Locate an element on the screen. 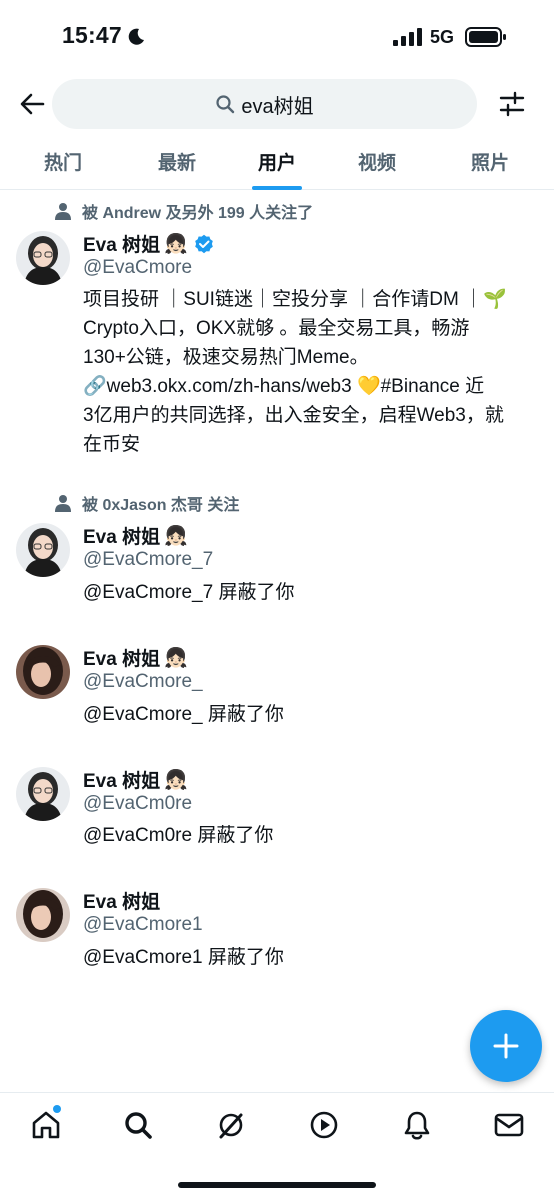  social-context: 被 0xJason 杰哥 关注 is located at coordinates (146, 503).